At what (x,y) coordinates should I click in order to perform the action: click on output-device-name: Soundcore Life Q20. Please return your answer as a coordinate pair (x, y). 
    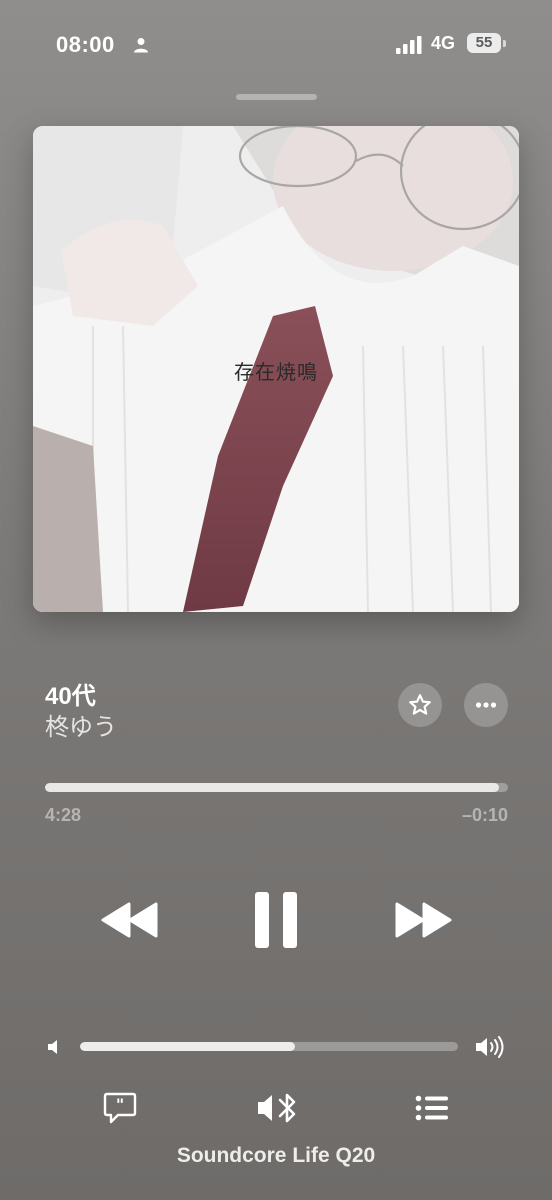
    Looking at the image, I should click on (276, 1155).